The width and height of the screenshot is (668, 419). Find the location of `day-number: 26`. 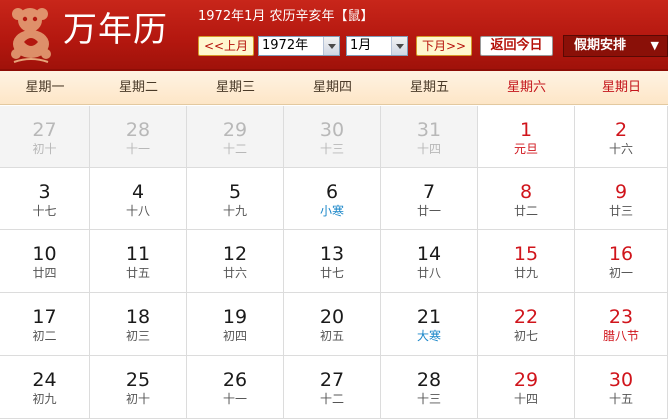

day-number: 26 is located at coordinates (235, 380).